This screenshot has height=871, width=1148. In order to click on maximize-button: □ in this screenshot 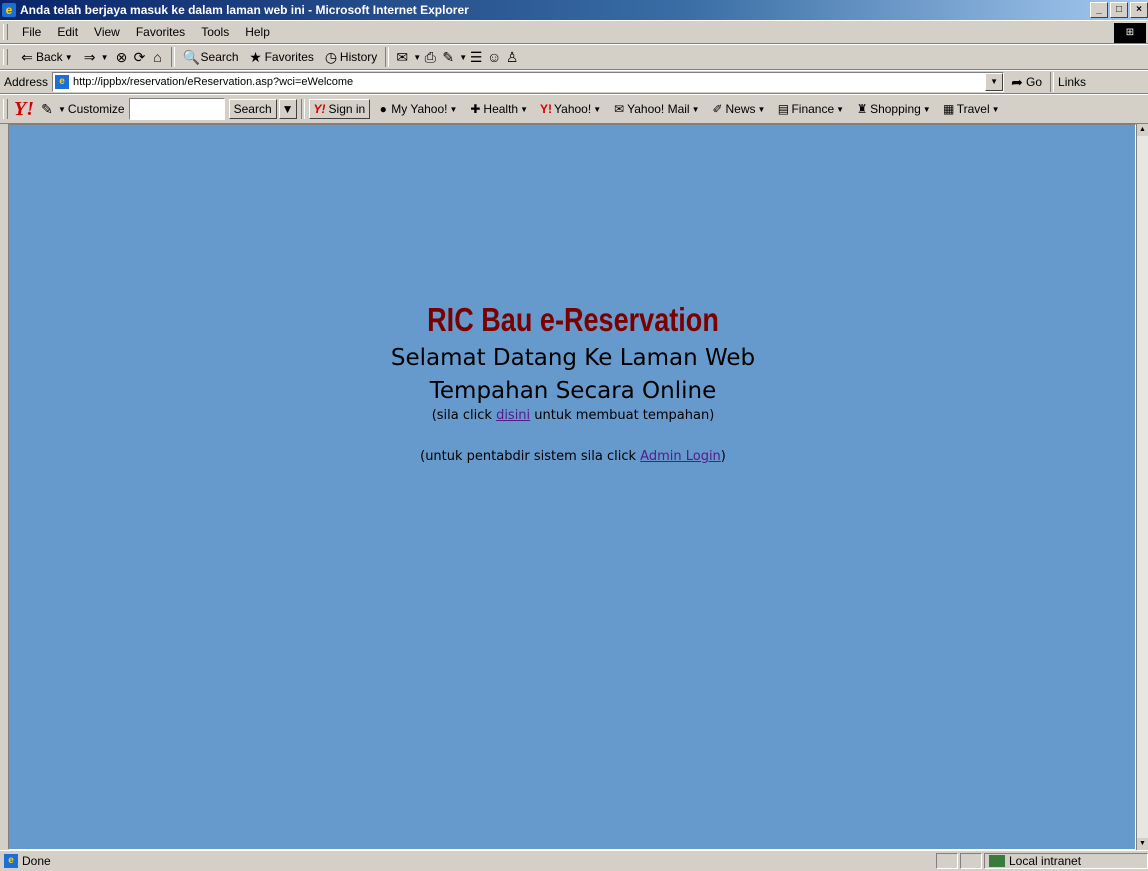, I will do `click(1119, 10)`.